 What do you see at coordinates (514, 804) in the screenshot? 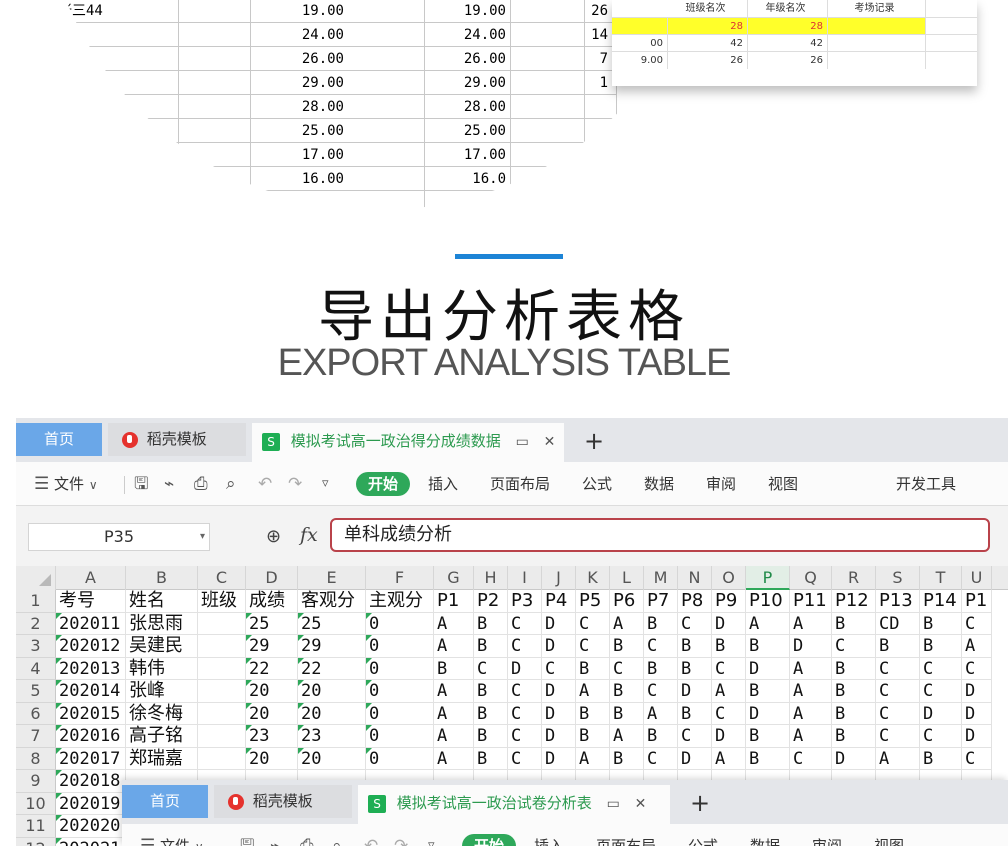
I see `tab-document-2: S 模拟考试高一政治试卷分析表 ▭ ✕` at bounding box center [514, 804].